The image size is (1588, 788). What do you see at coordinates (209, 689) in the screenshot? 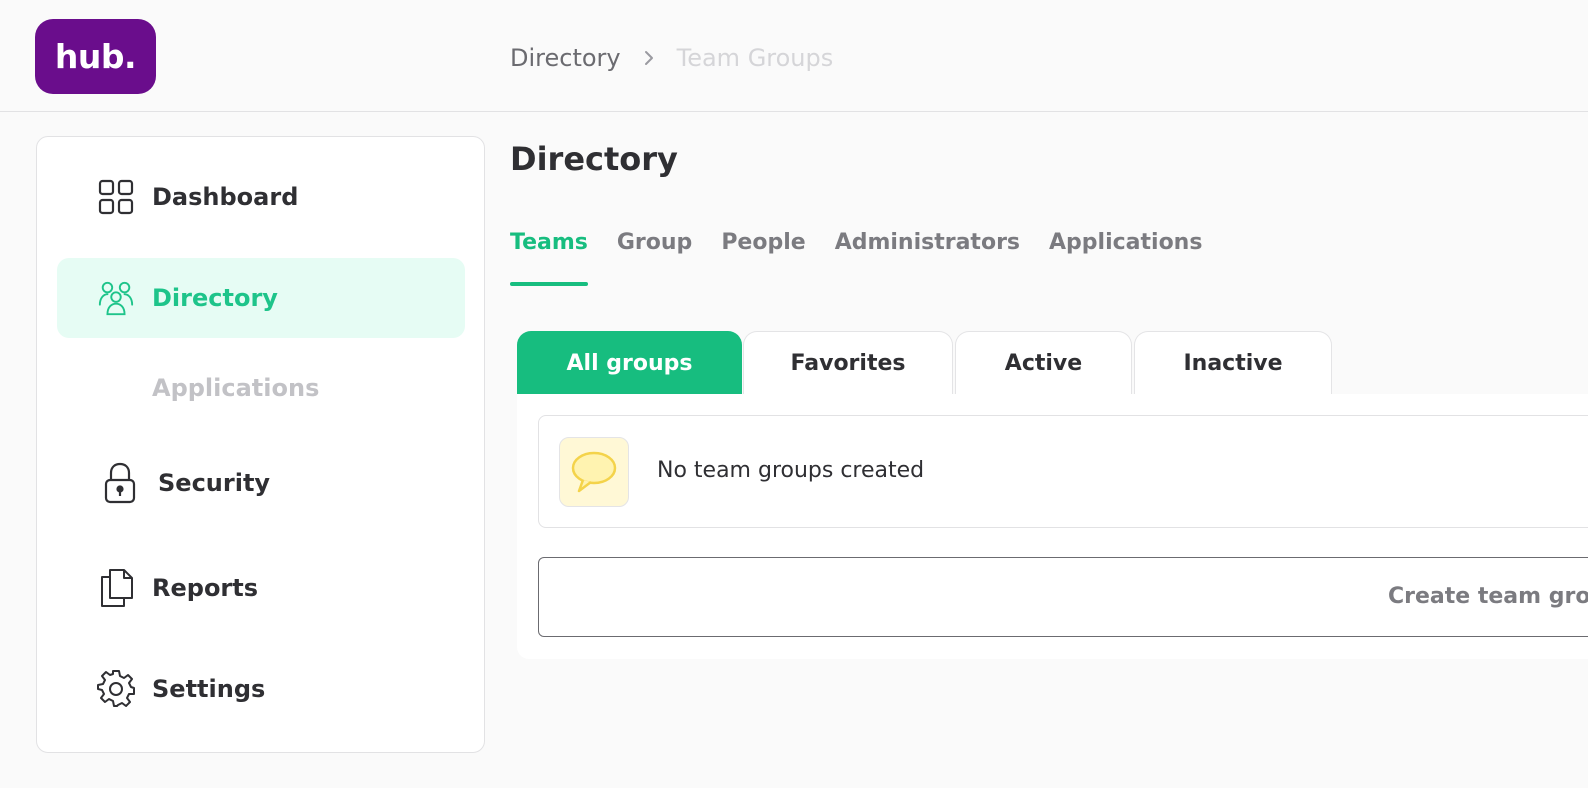
I see `sidebar-item-label: Settings` at bounding box center [209, 689].